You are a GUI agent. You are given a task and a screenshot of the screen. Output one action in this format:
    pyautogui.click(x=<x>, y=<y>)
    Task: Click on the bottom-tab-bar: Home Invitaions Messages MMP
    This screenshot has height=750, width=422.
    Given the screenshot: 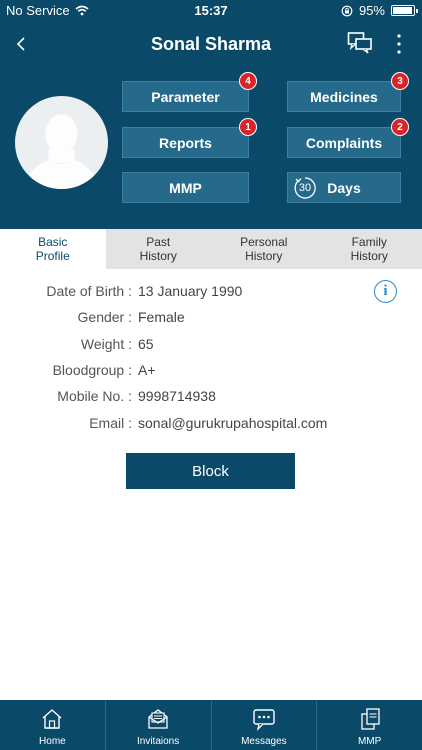 What is the action you would take?
    pyautogui.click(x=211, y=725)
    